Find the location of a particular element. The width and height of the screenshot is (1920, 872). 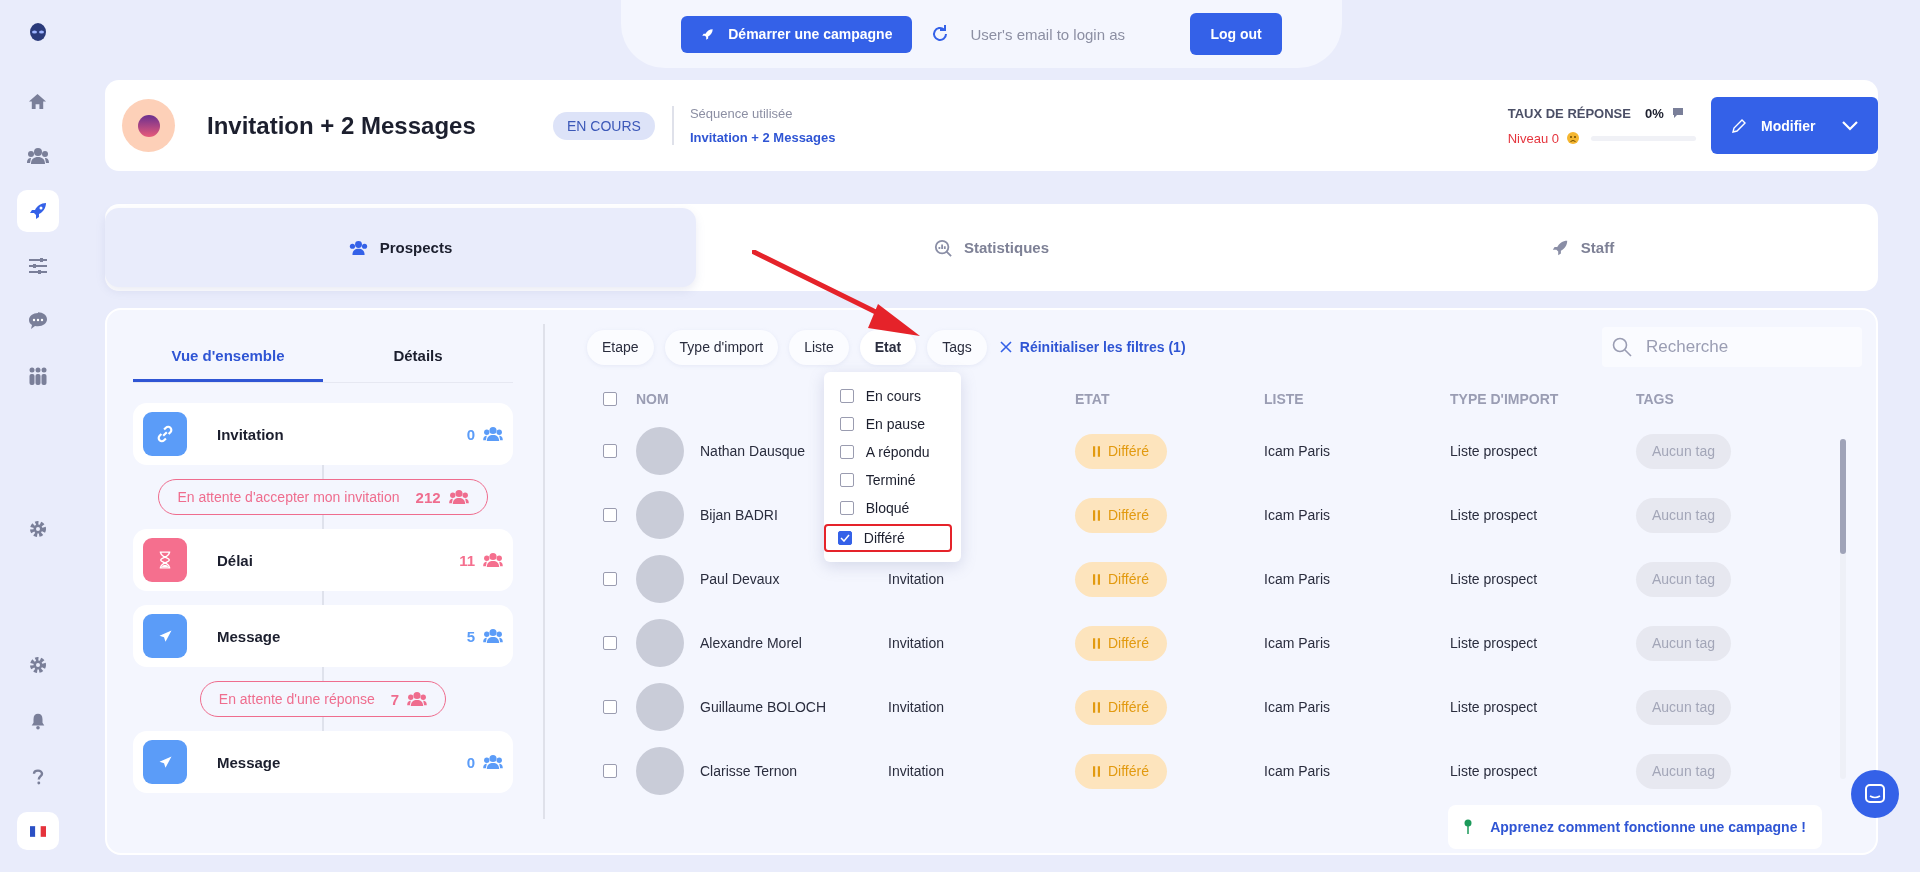

sidebar-rocket-button is located at coordinates (37, 211).